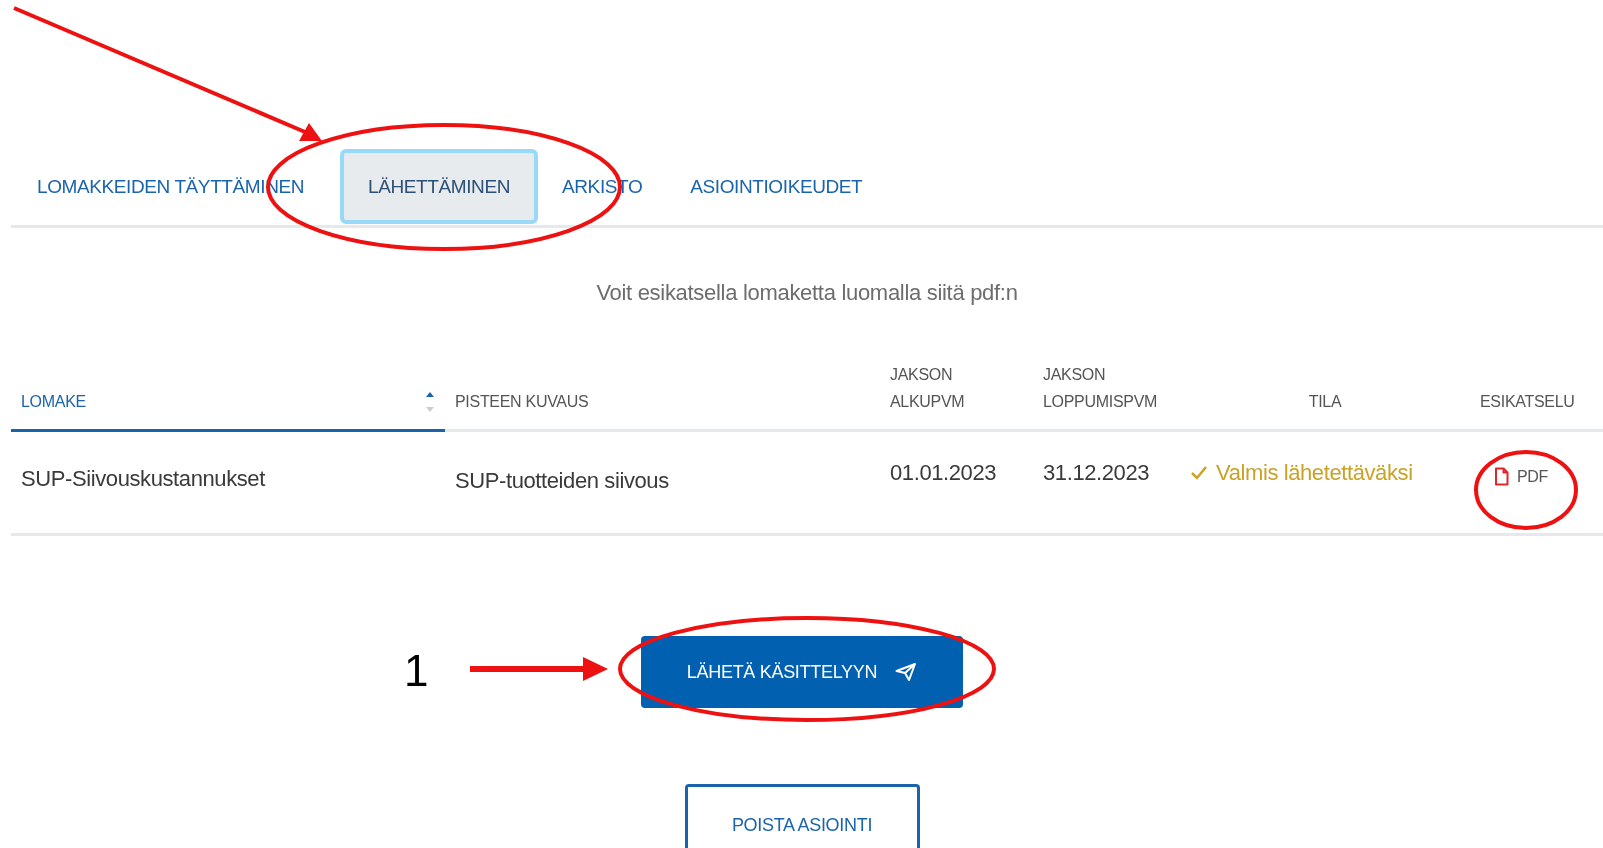 Image resolution: width=1603 pixels, height=848 pixels. Describe the element at coordinates (1527, 402) in the screenshot. I see `column-header: ESIKATSELU` at that location.